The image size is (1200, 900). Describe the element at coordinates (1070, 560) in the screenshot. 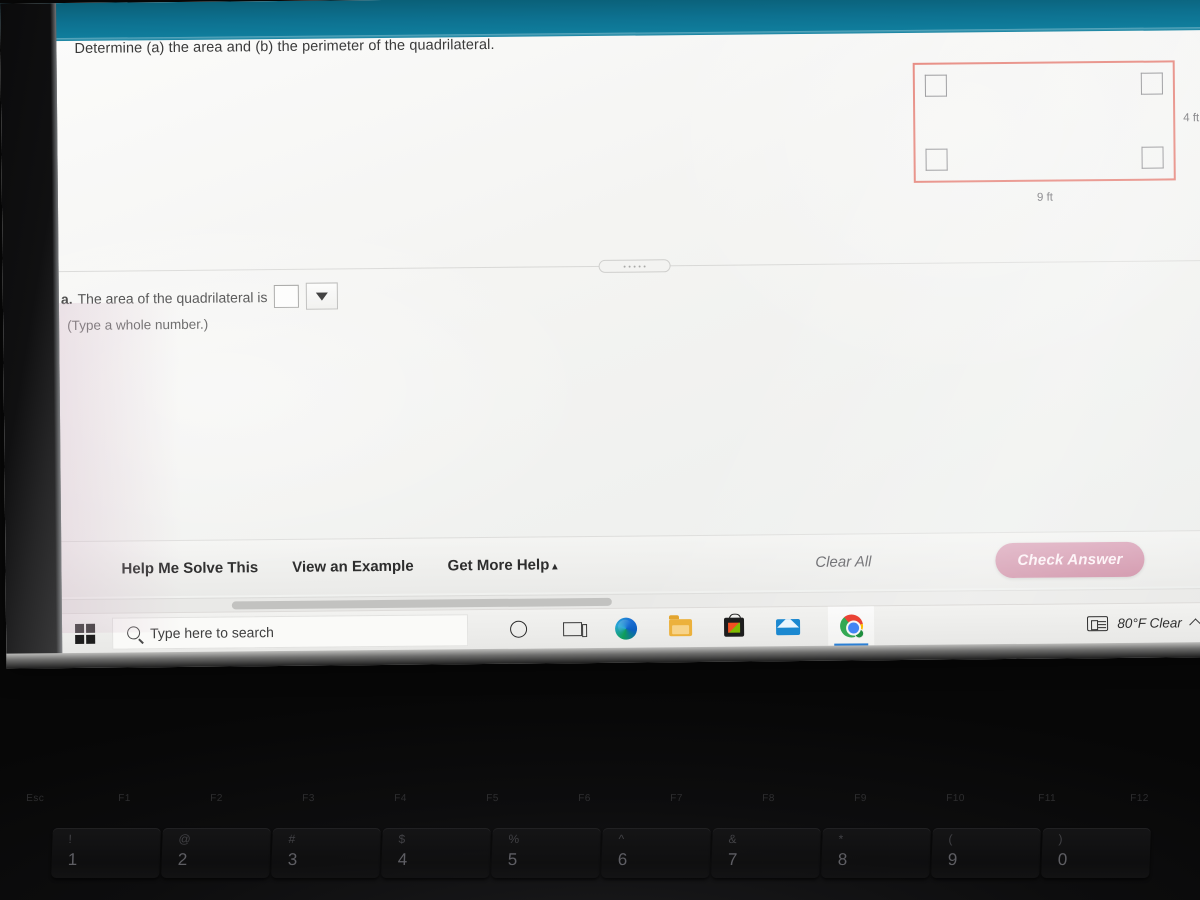

I see `check-answer-button: Check Answer` at that location.